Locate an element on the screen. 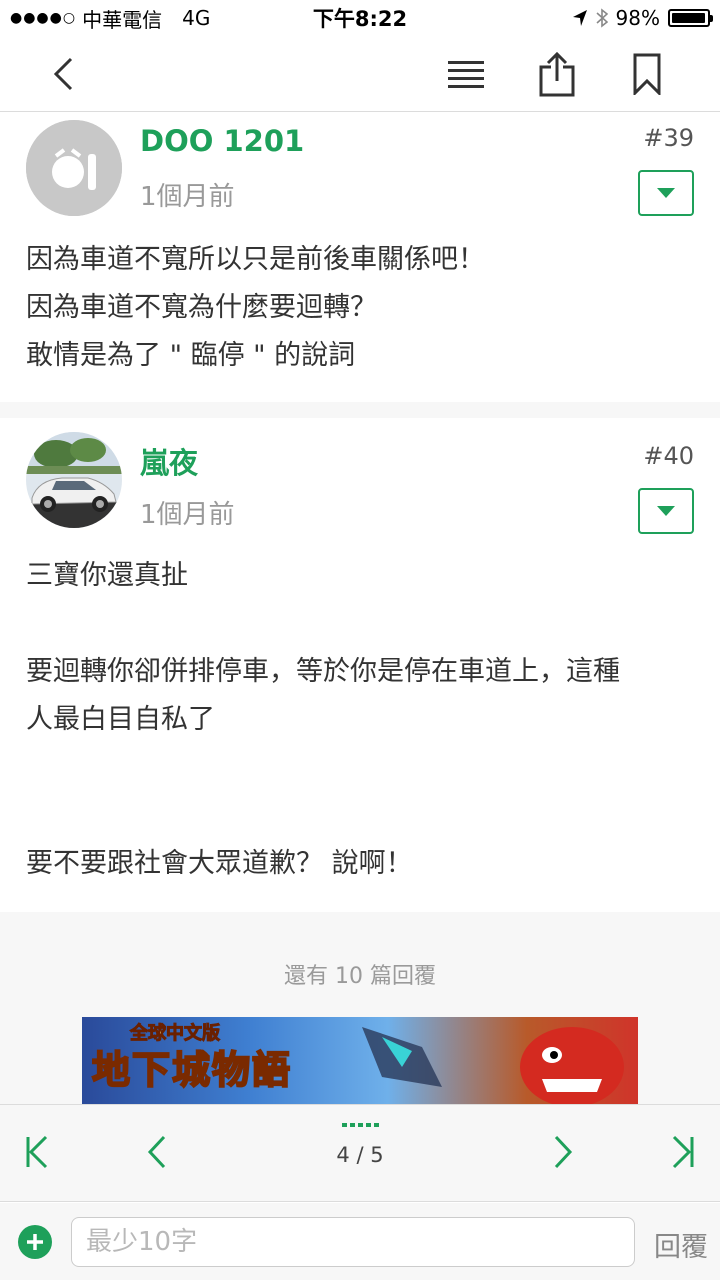 Image resolution: width=720 pixels, height=1280 pixels. user-photo-car is located at coordinates (74, 480).